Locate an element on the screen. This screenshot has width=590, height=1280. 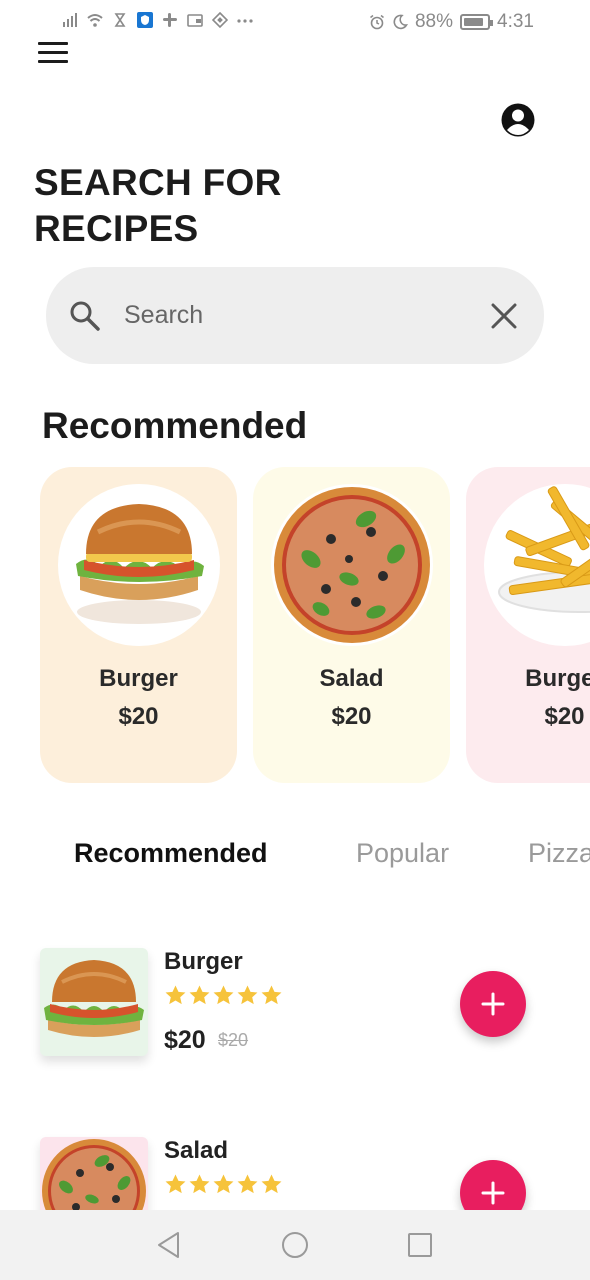
search-bar is located at coordinates (295, 315).